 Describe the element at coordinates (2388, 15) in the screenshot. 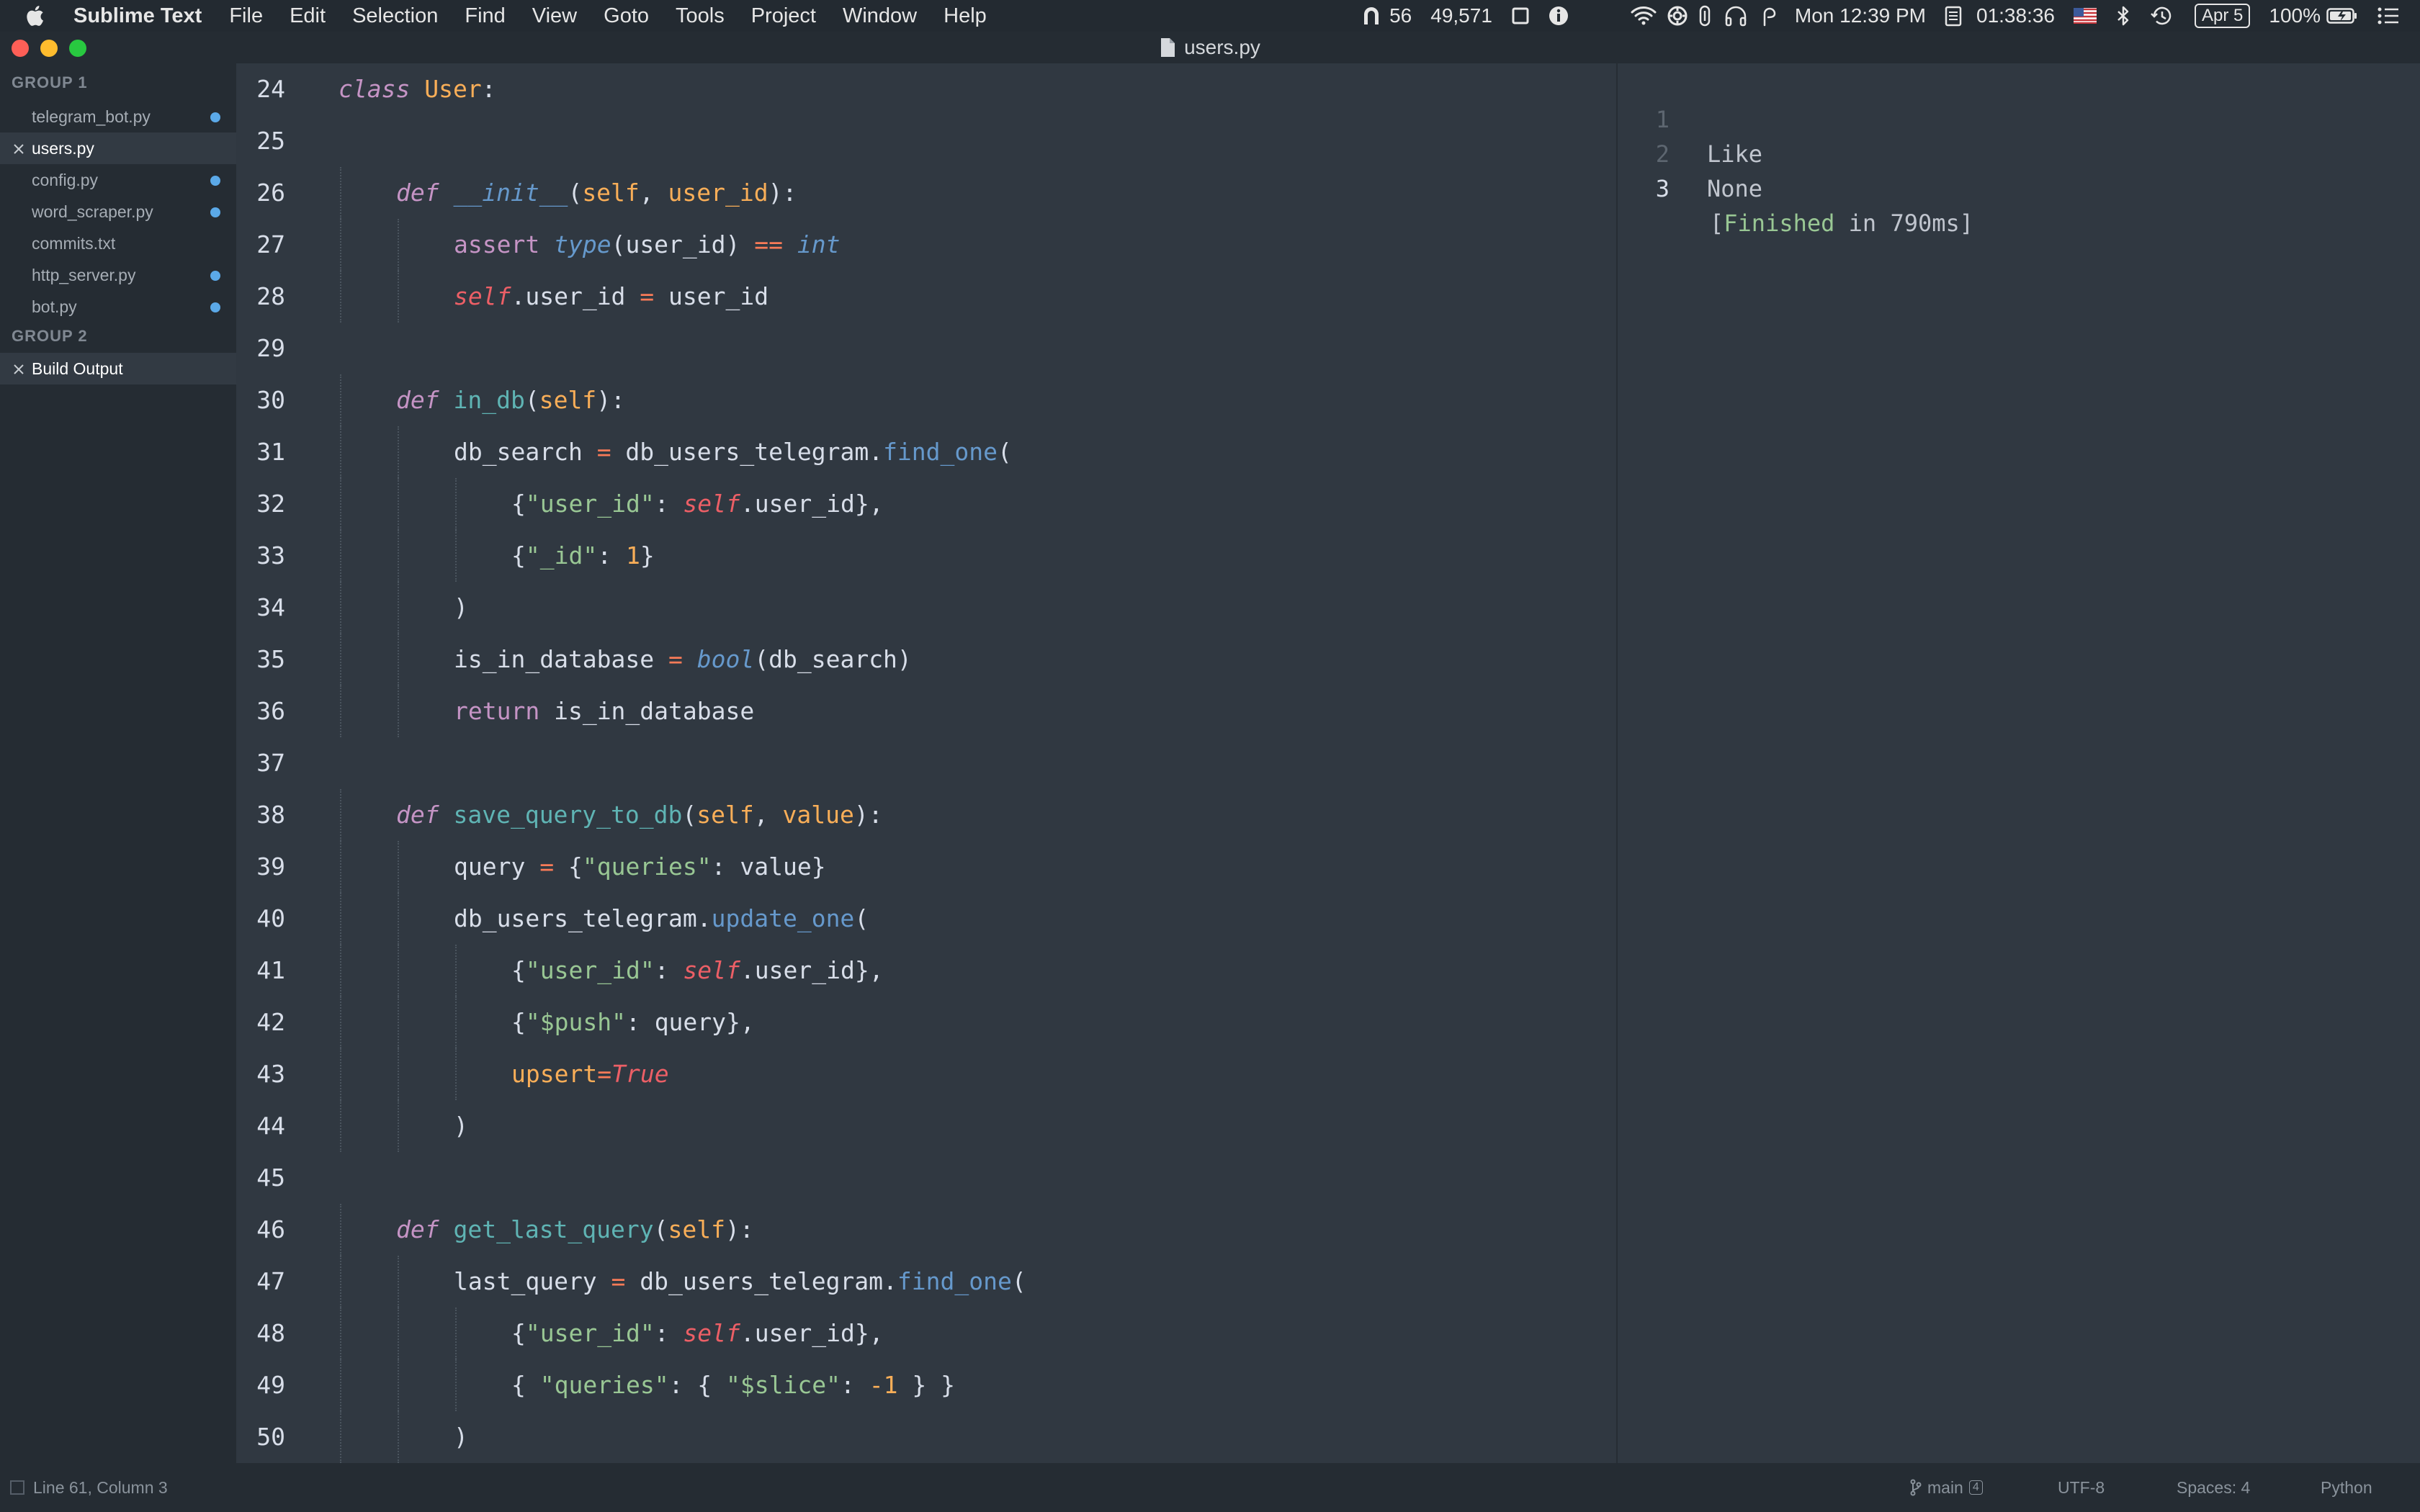

I see `control-center-icon` at that location.